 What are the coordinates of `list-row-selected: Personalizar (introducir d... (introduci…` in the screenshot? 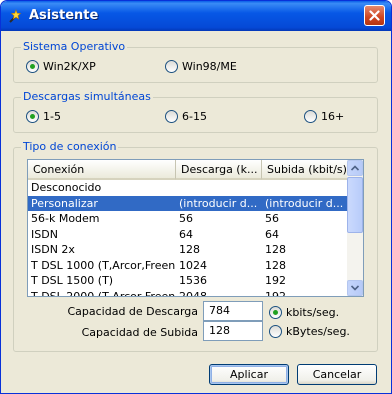 It's located at (188, 203).